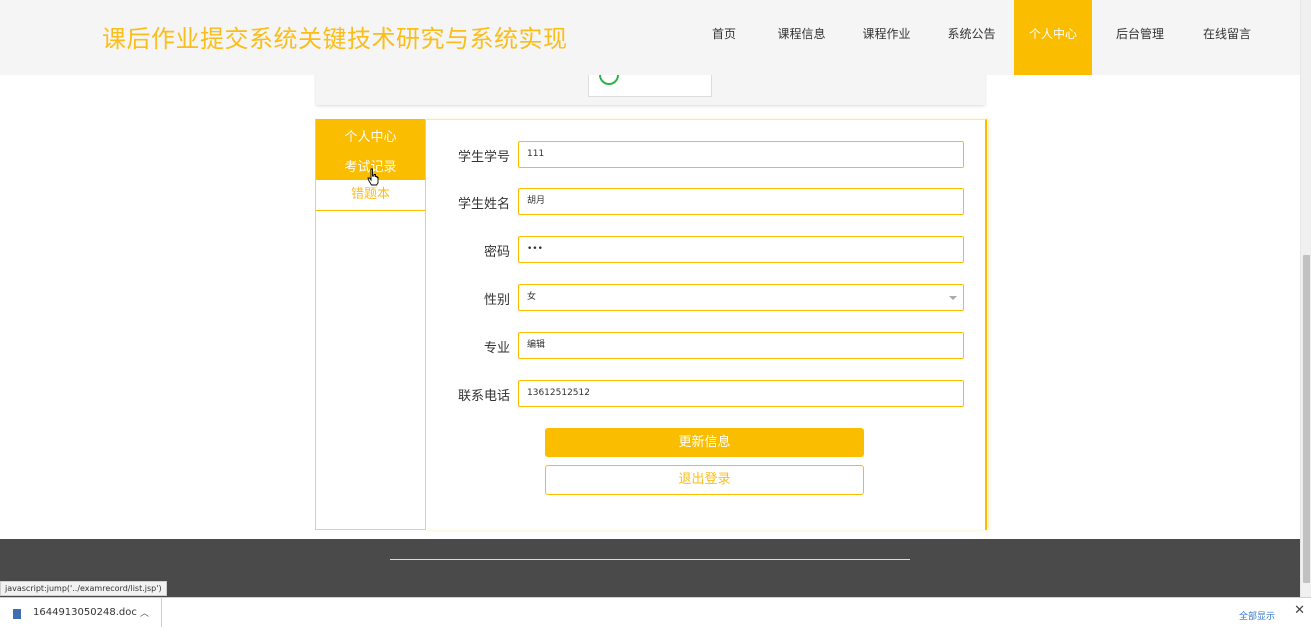 Image resolution: width=1311 pixels, height=627 pixels. Describe the element at coordinates (1227, 37) in the screenshot. I see `nav-messages: 在线留言` at that location.